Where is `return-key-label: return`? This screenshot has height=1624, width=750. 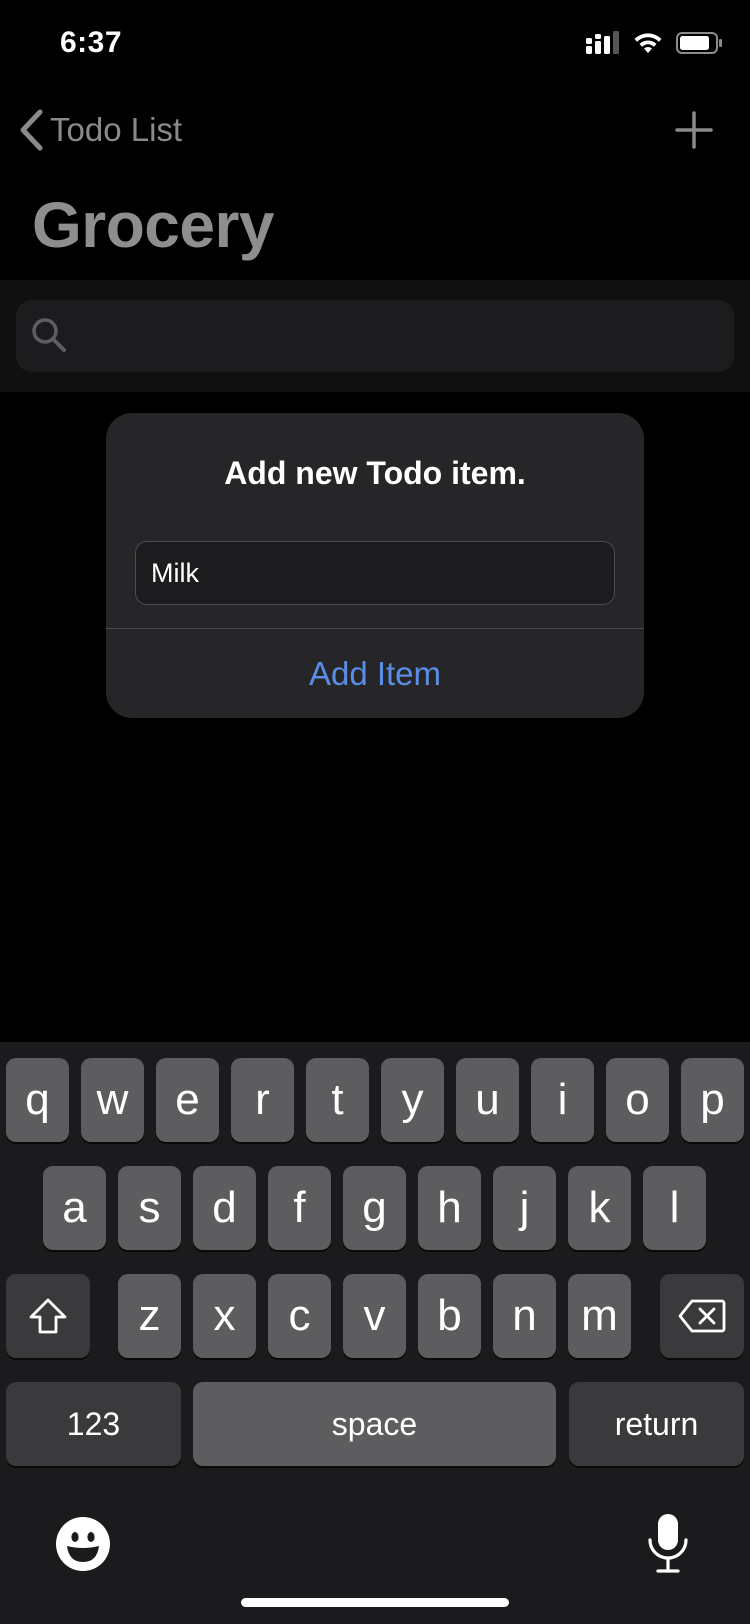
return-key-label: return is located at coordinates (656, 1423).